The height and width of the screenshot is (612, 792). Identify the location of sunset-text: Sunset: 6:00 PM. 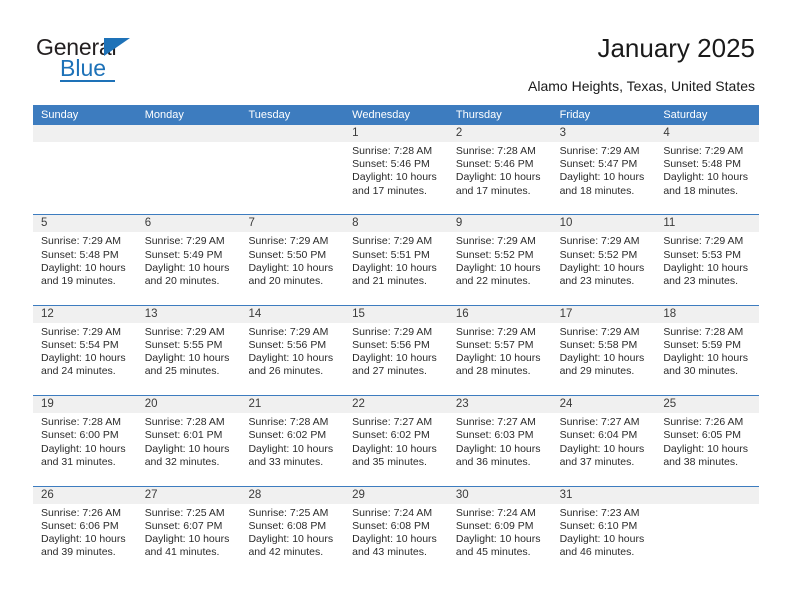
(80, 435).